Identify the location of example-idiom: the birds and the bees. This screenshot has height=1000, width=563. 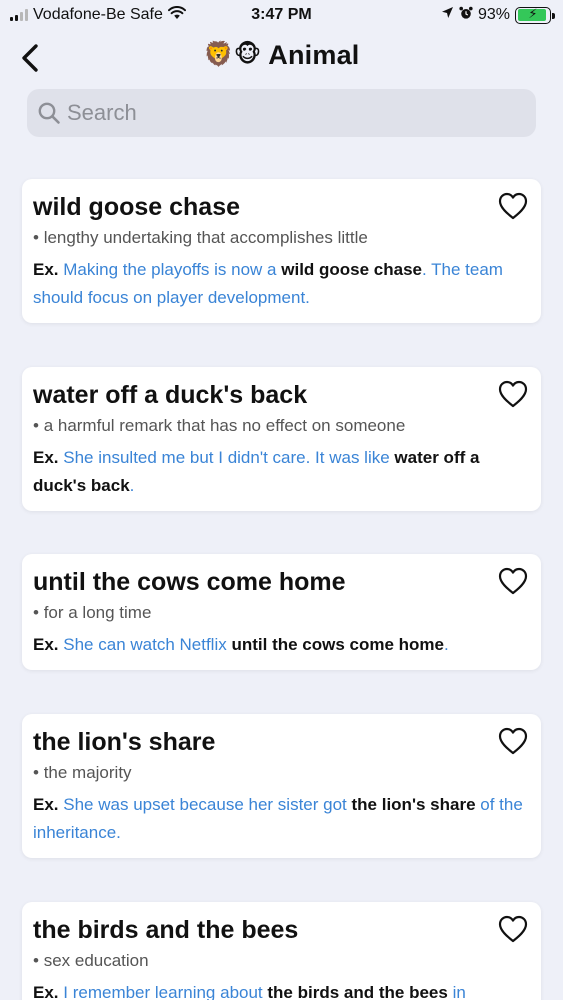
(357, 991).